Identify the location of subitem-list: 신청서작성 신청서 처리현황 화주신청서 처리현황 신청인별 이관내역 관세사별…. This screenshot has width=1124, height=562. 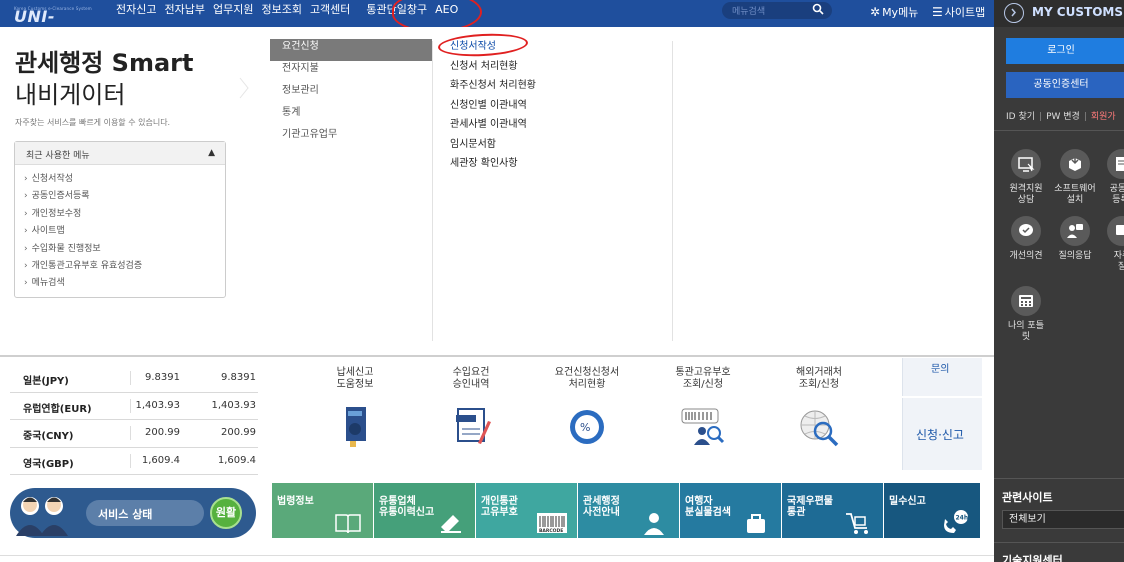
(493, 108).